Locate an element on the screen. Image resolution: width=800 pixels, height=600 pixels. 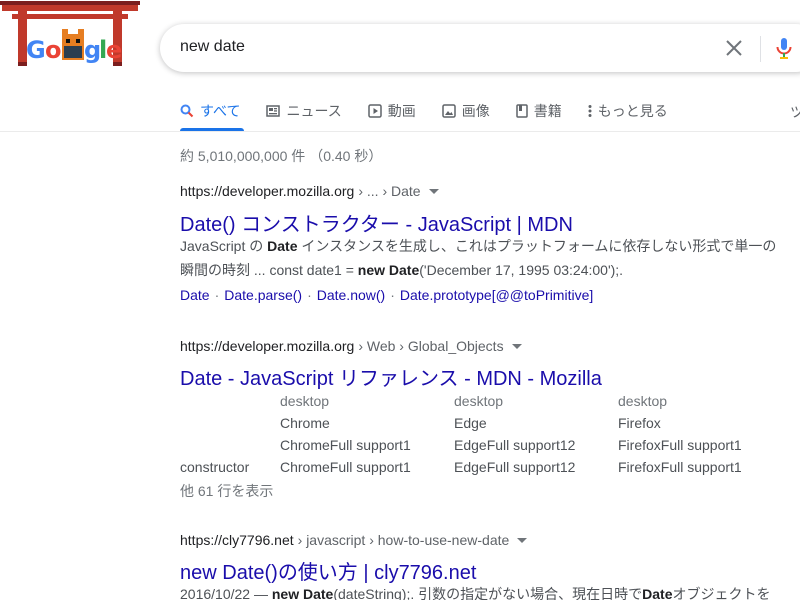
result-breadcrumb: › javascript › how-to-use-new-date is located at coordinates (403, 540).